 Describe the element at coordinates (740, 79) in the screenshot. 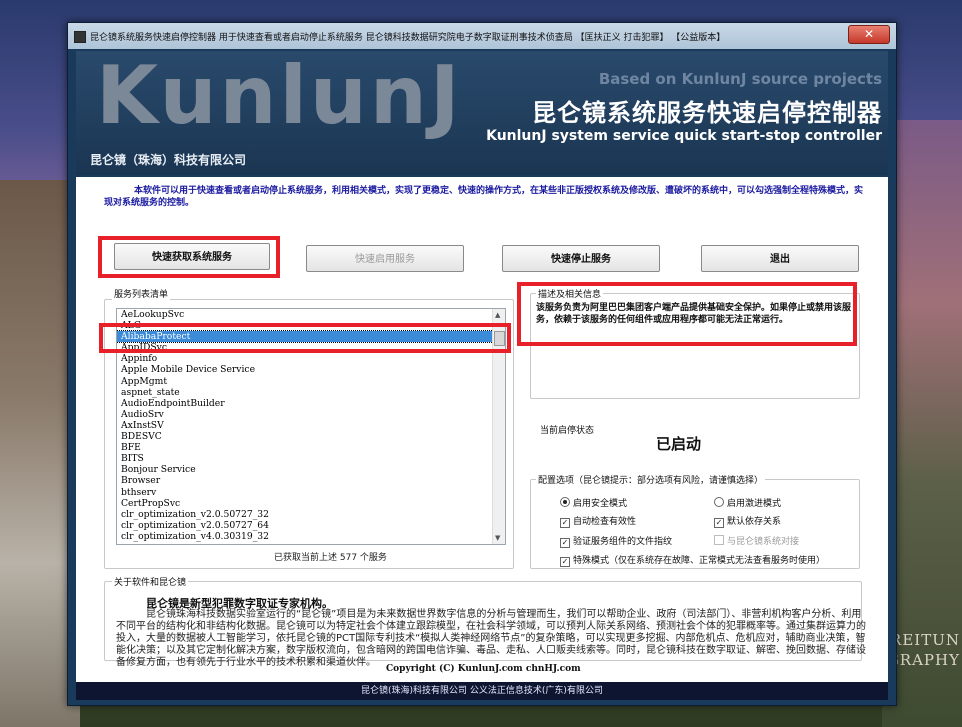

I see `based-on-text: Based on KunlunJ source projects` at that location.